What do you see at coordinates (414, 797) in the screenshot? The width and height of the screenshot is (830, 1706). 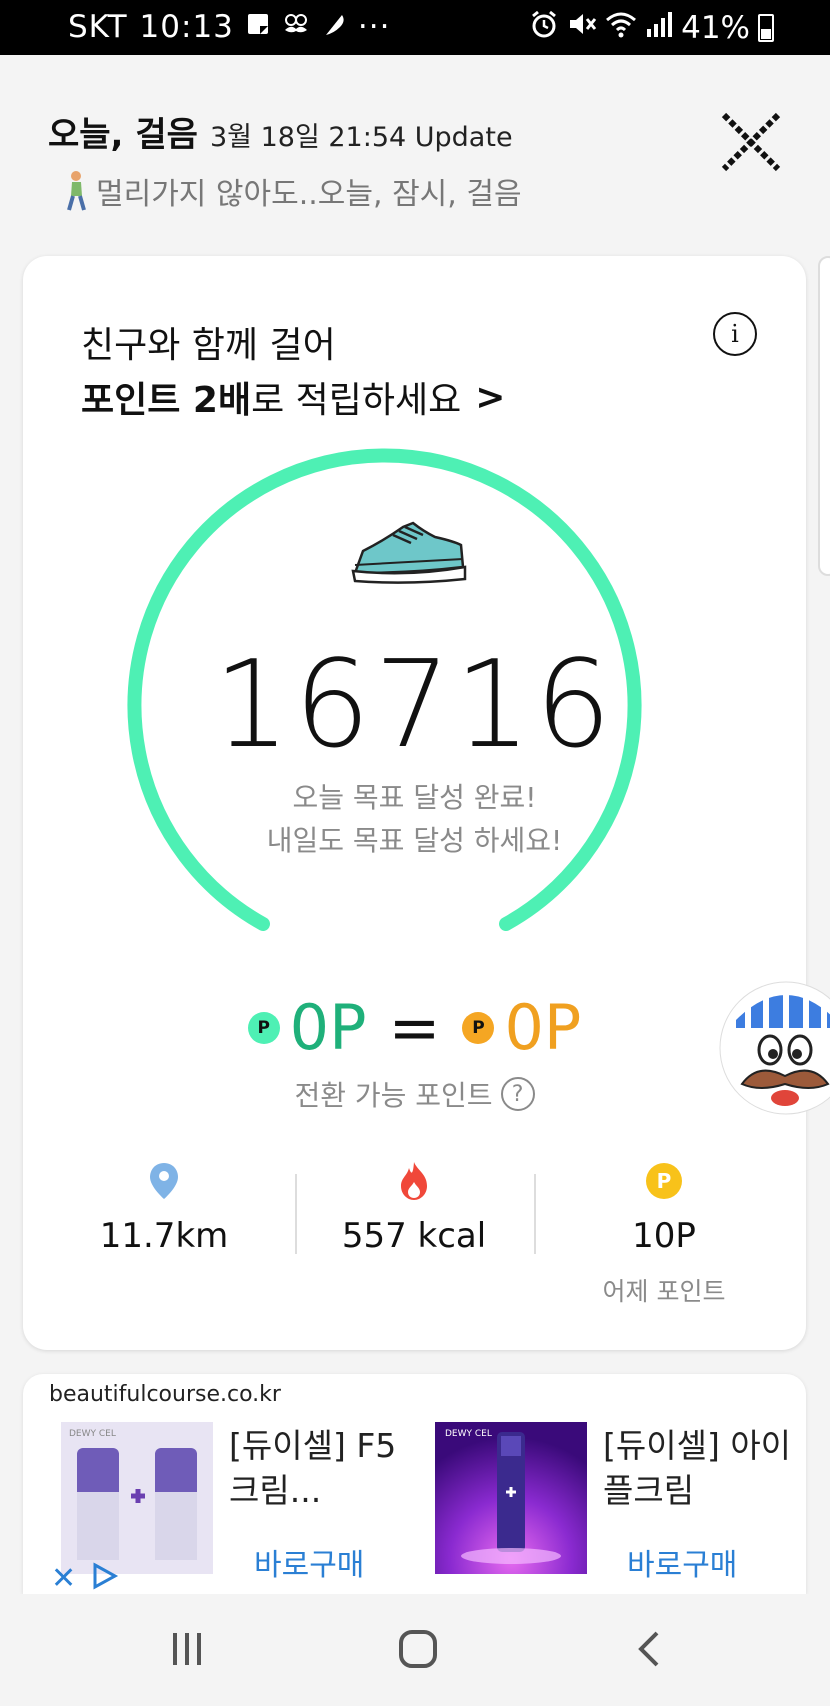 I see `goal-message-1: 오늘 목표 달성 완료!` at bounding box center [414, 797].